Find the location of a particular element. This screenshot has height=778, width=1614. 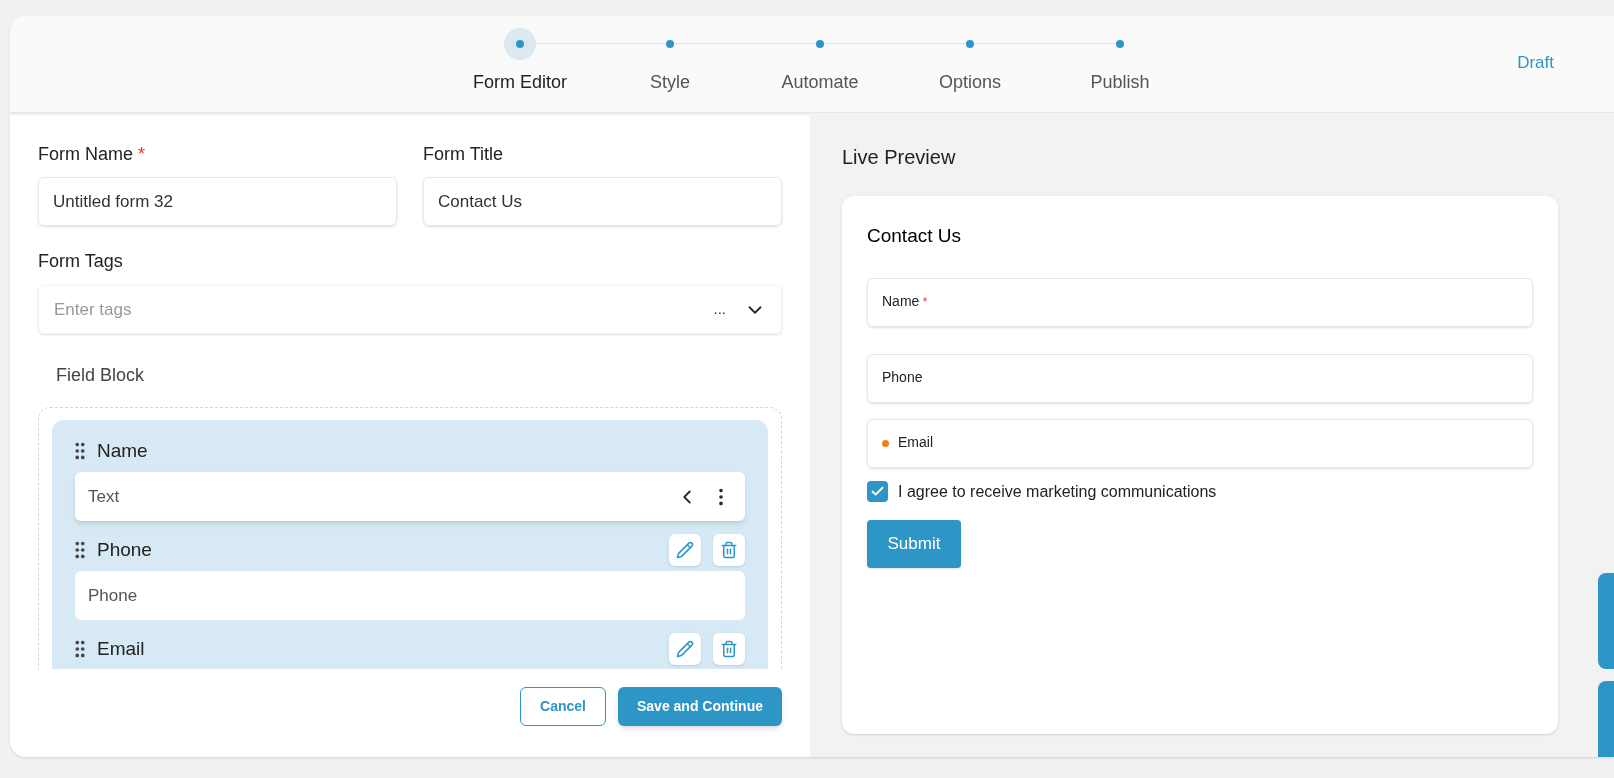

preview-input-field: Phone is located at coordinates (1200, 378).